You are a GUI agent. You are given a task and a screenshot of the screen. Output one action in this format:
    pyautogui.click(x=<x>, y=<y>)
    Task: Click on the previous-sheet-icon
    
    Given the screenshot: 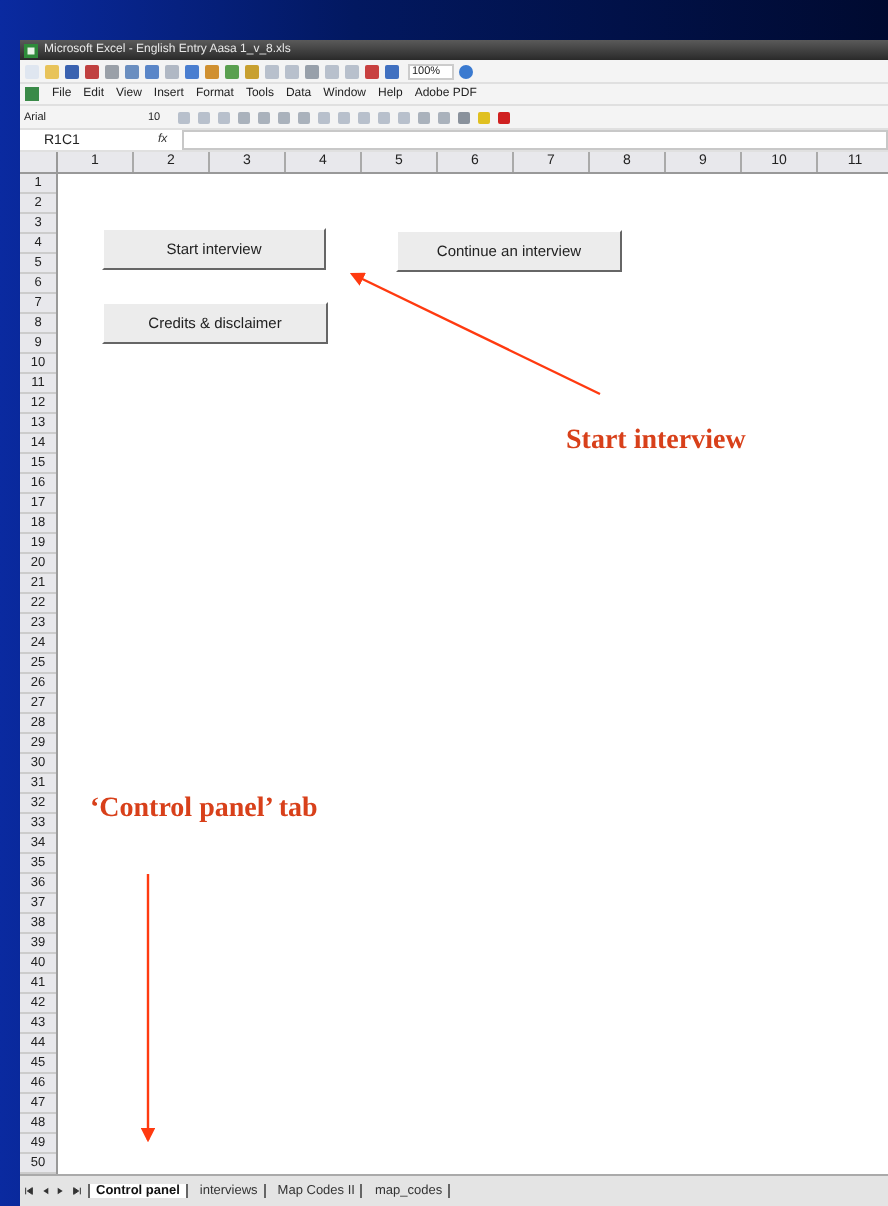 What is the action you would take?
    pyautogui.click(x=45, y=1191)
    